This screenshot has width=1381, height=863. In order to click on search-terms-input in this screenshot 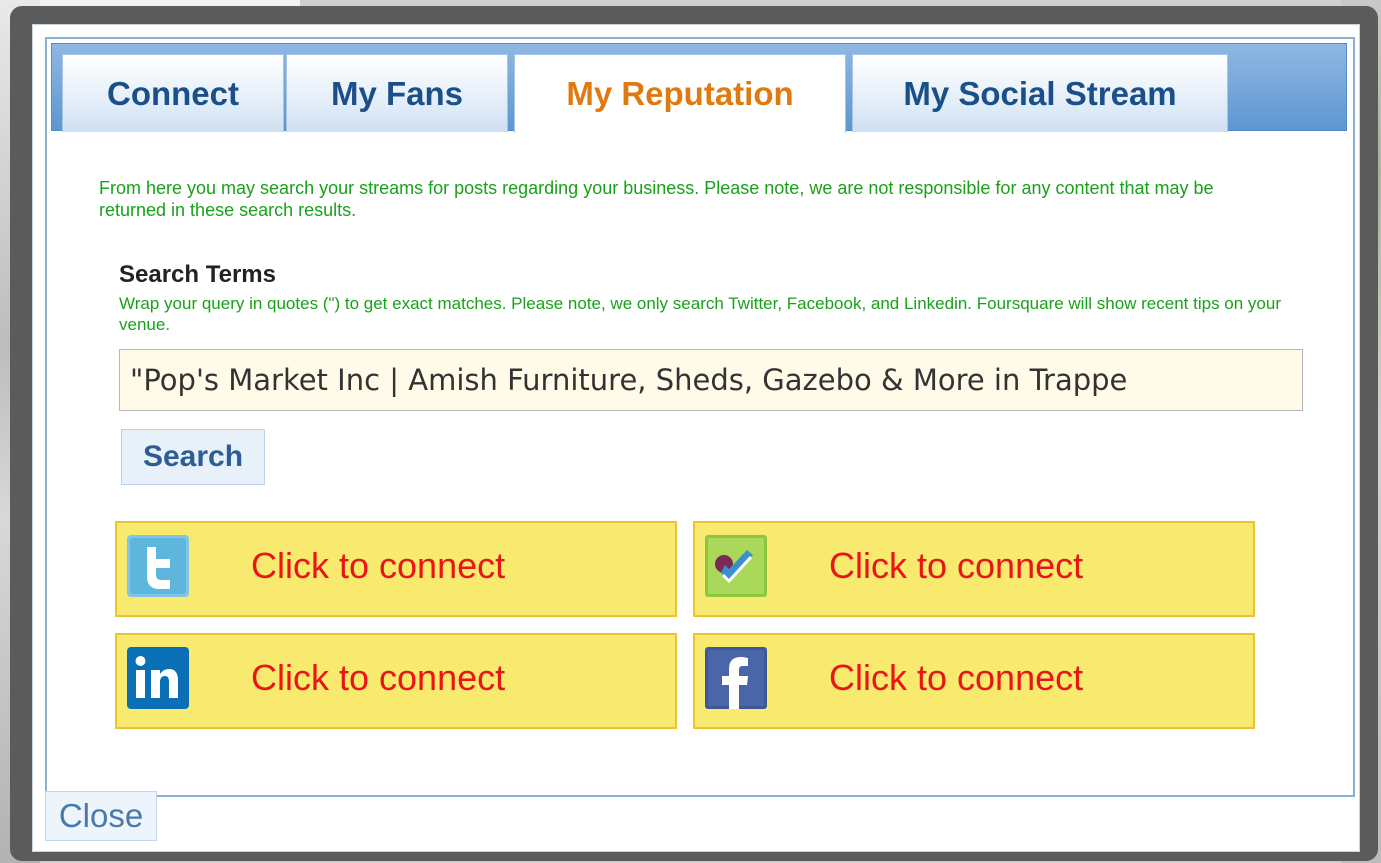, I will do `click(711, 380)`.